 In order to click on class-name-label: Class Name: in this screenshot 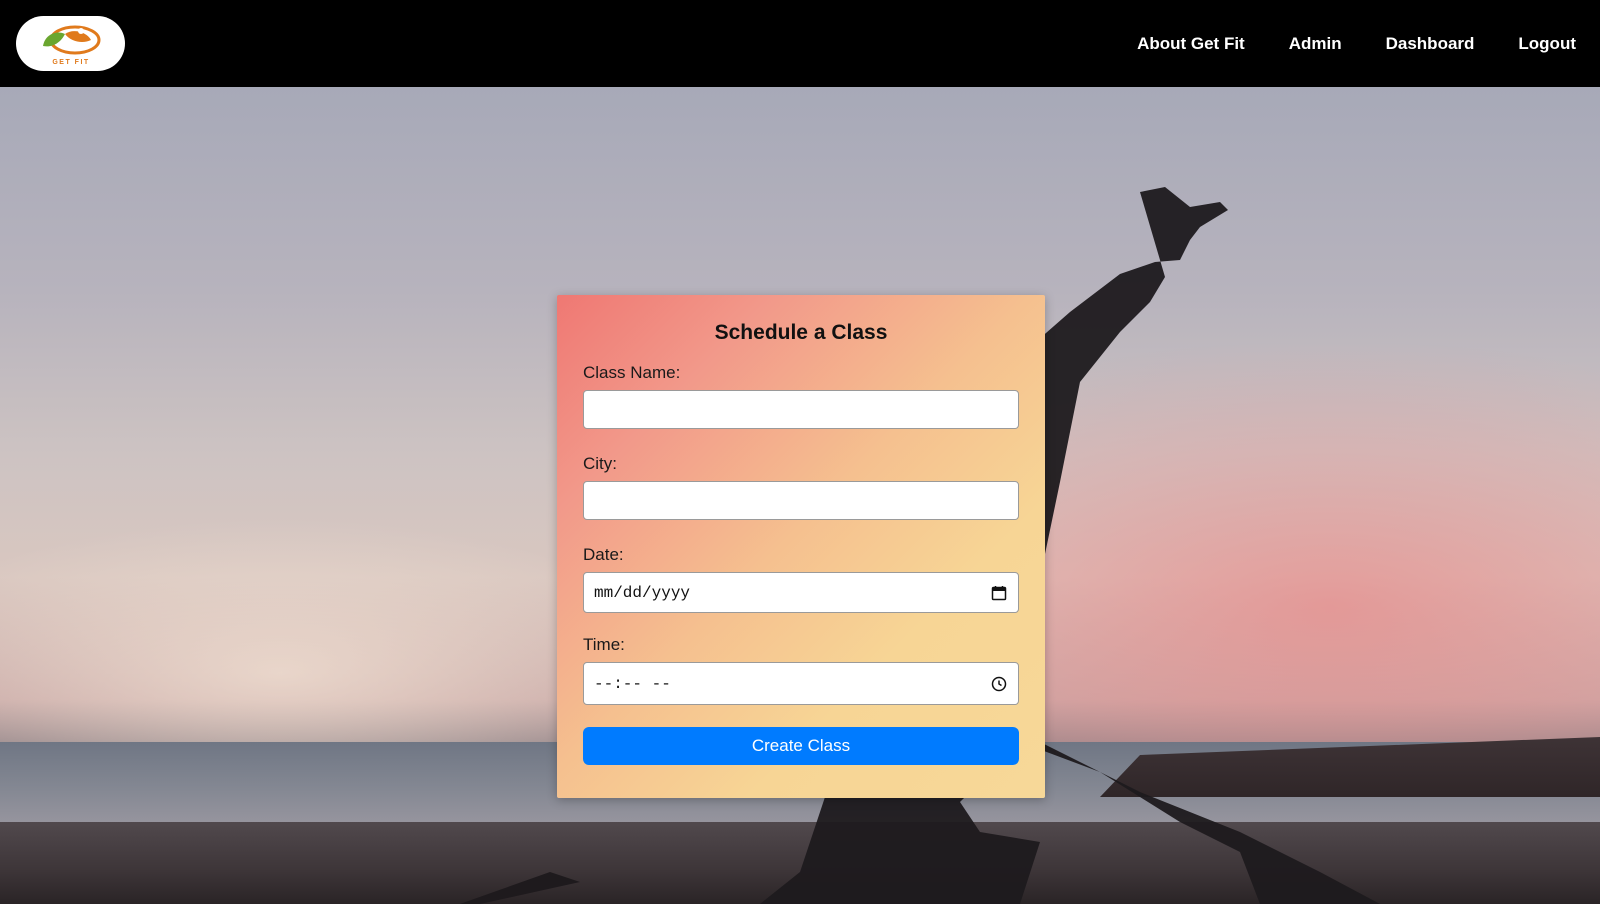, I will do `click(632, 372)`.